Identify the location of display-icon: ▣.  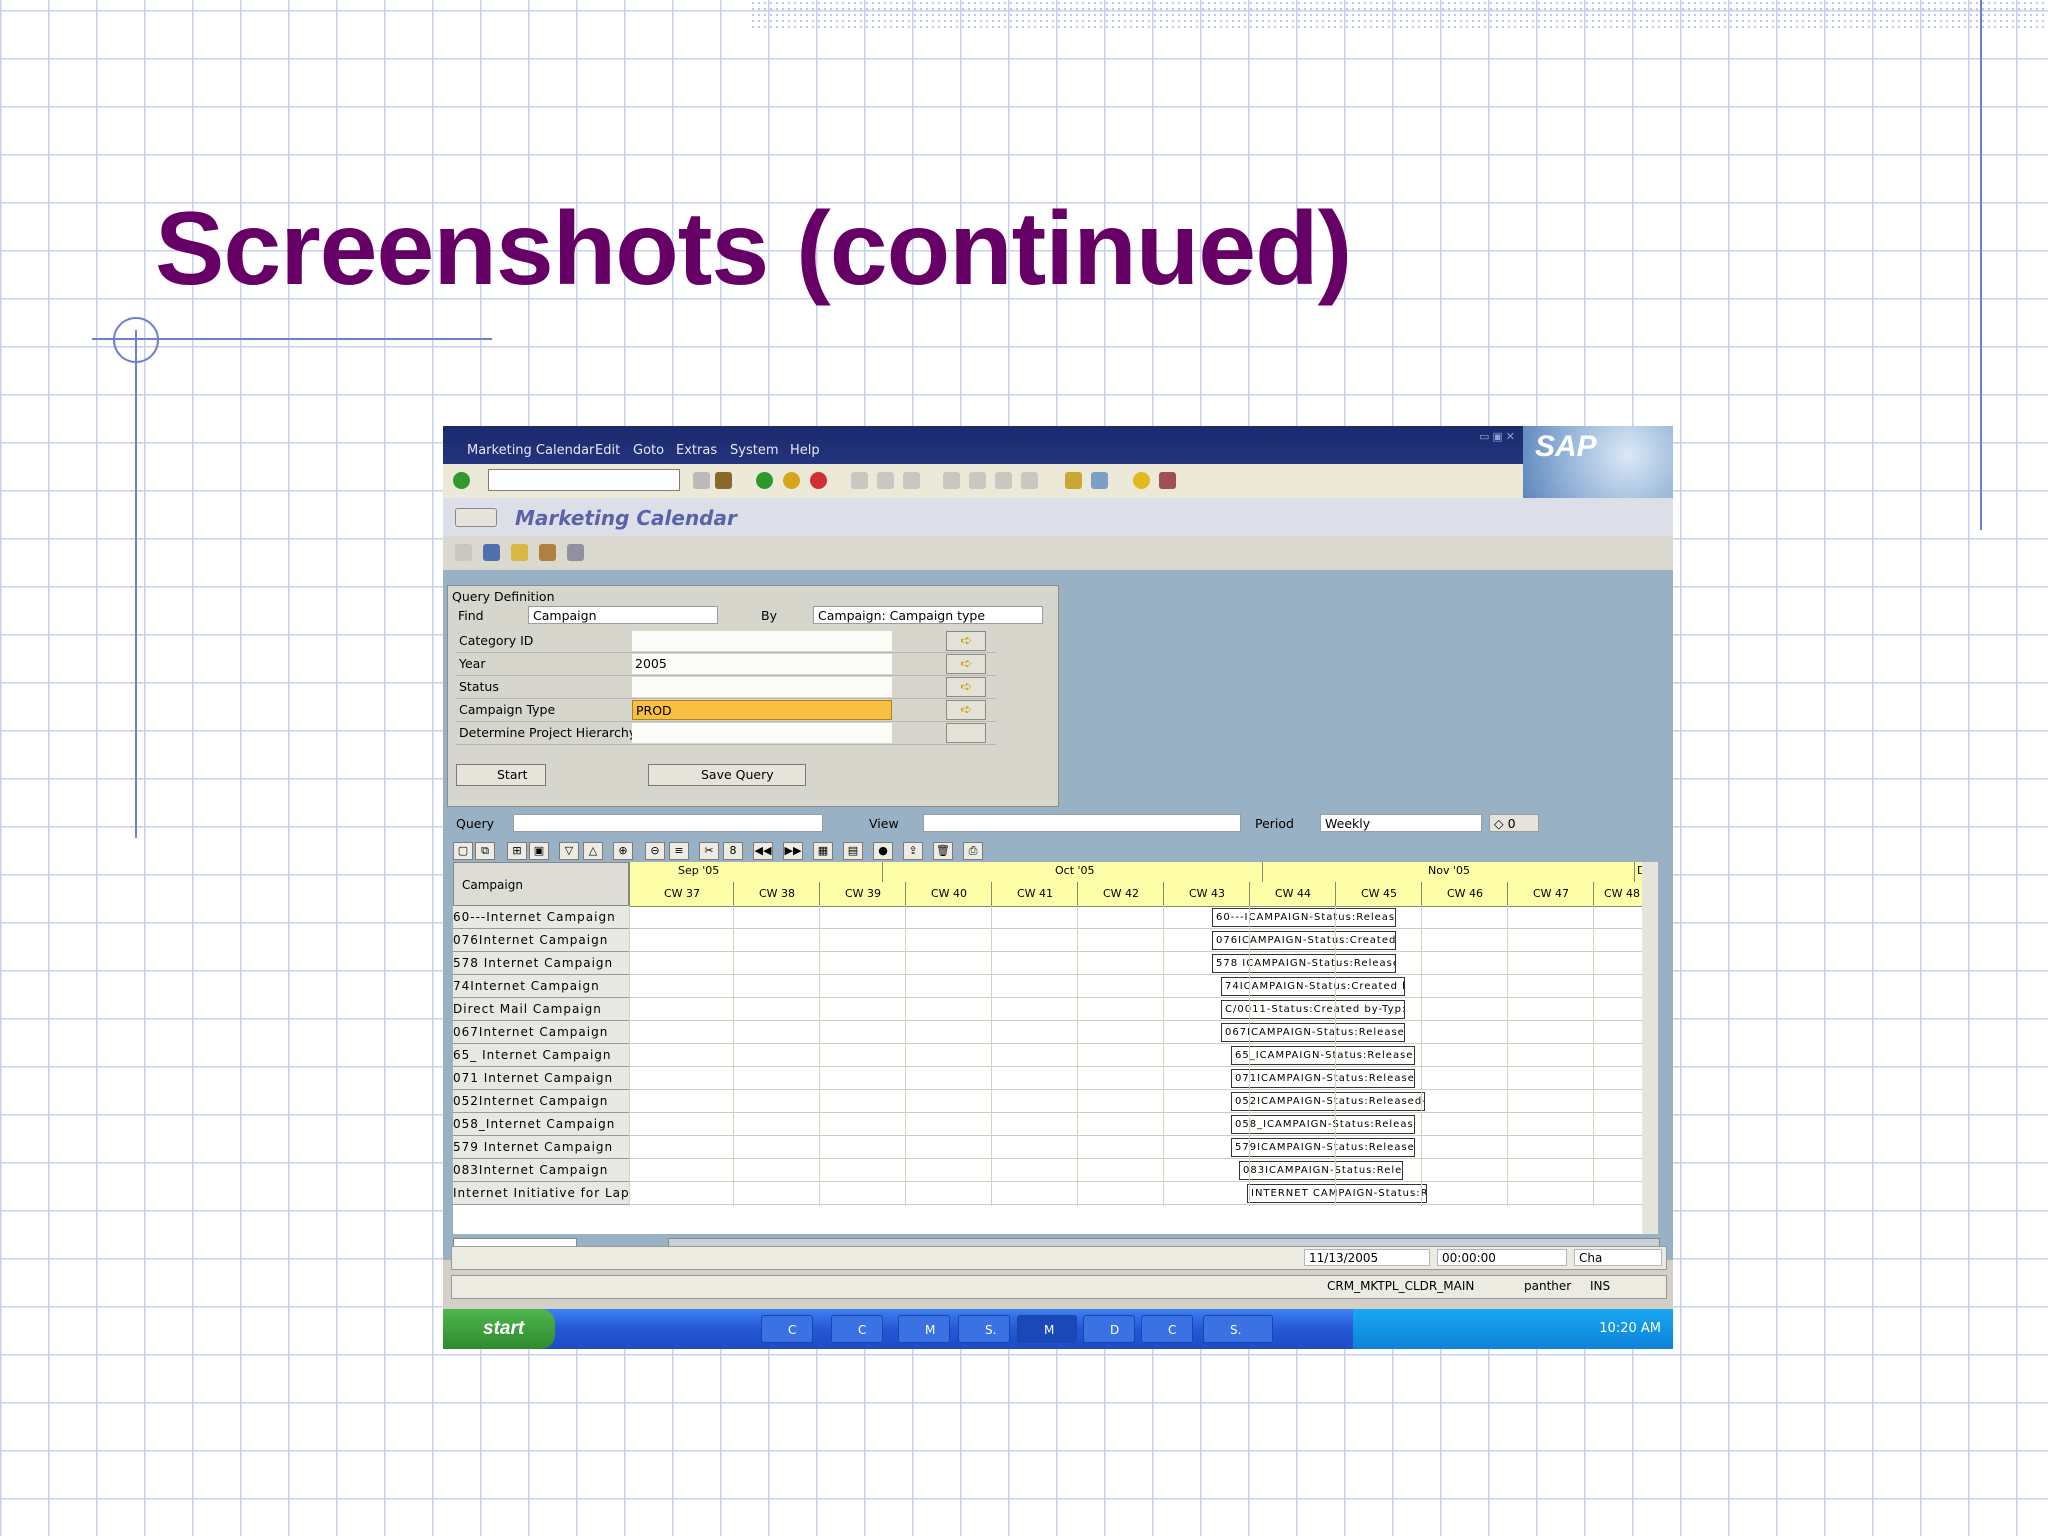
(539, 851).